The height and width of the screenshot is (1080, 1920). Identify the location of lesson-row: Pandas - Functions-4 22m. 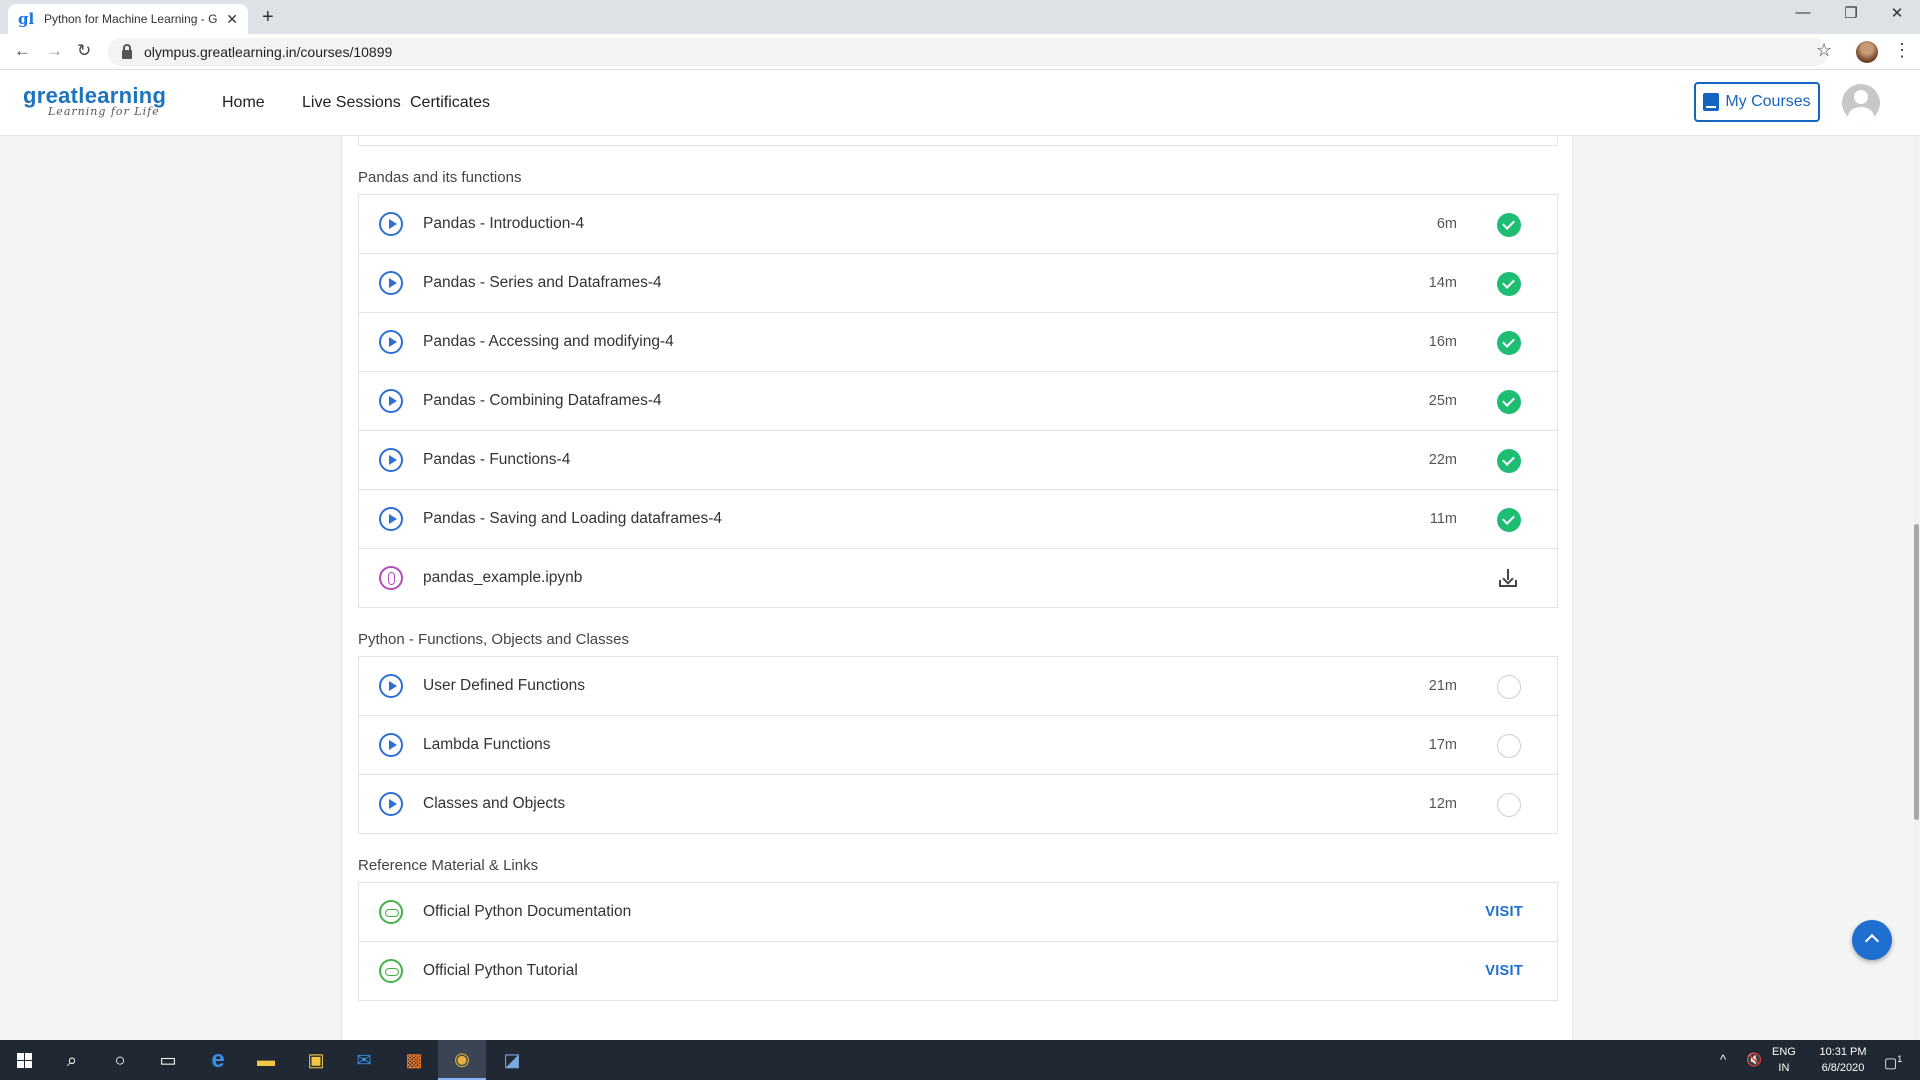
(958, 460).